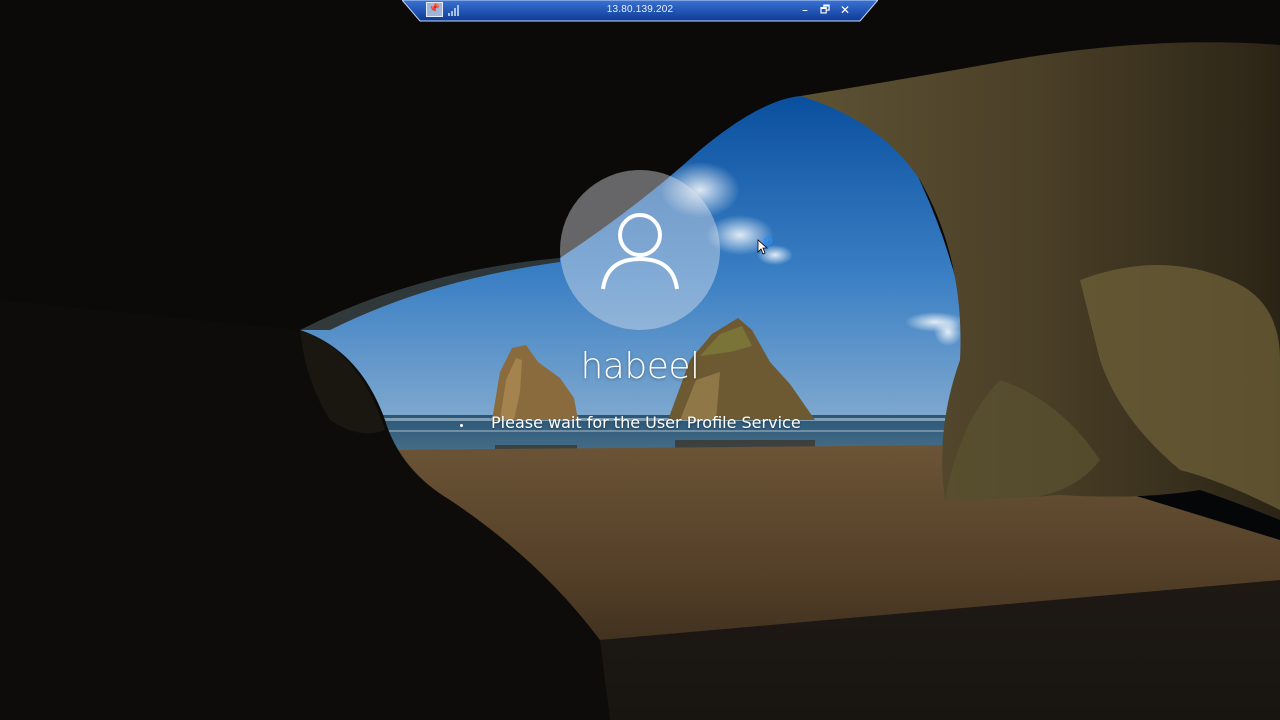 This screenshot has width=1280, height=720. What do you see at coordinates (640, 366) in the screenshot?
I see `username-label: habeel` at bounding box center [640, 366].